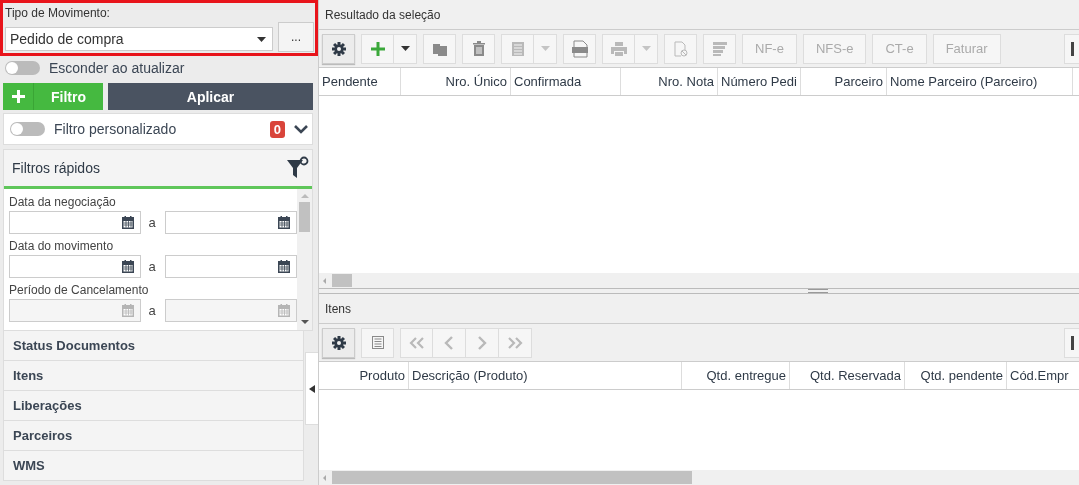 This screenshot has height=485, width=1079. I want to click on field-label: Período de Cancelamento, so click(79, 290).